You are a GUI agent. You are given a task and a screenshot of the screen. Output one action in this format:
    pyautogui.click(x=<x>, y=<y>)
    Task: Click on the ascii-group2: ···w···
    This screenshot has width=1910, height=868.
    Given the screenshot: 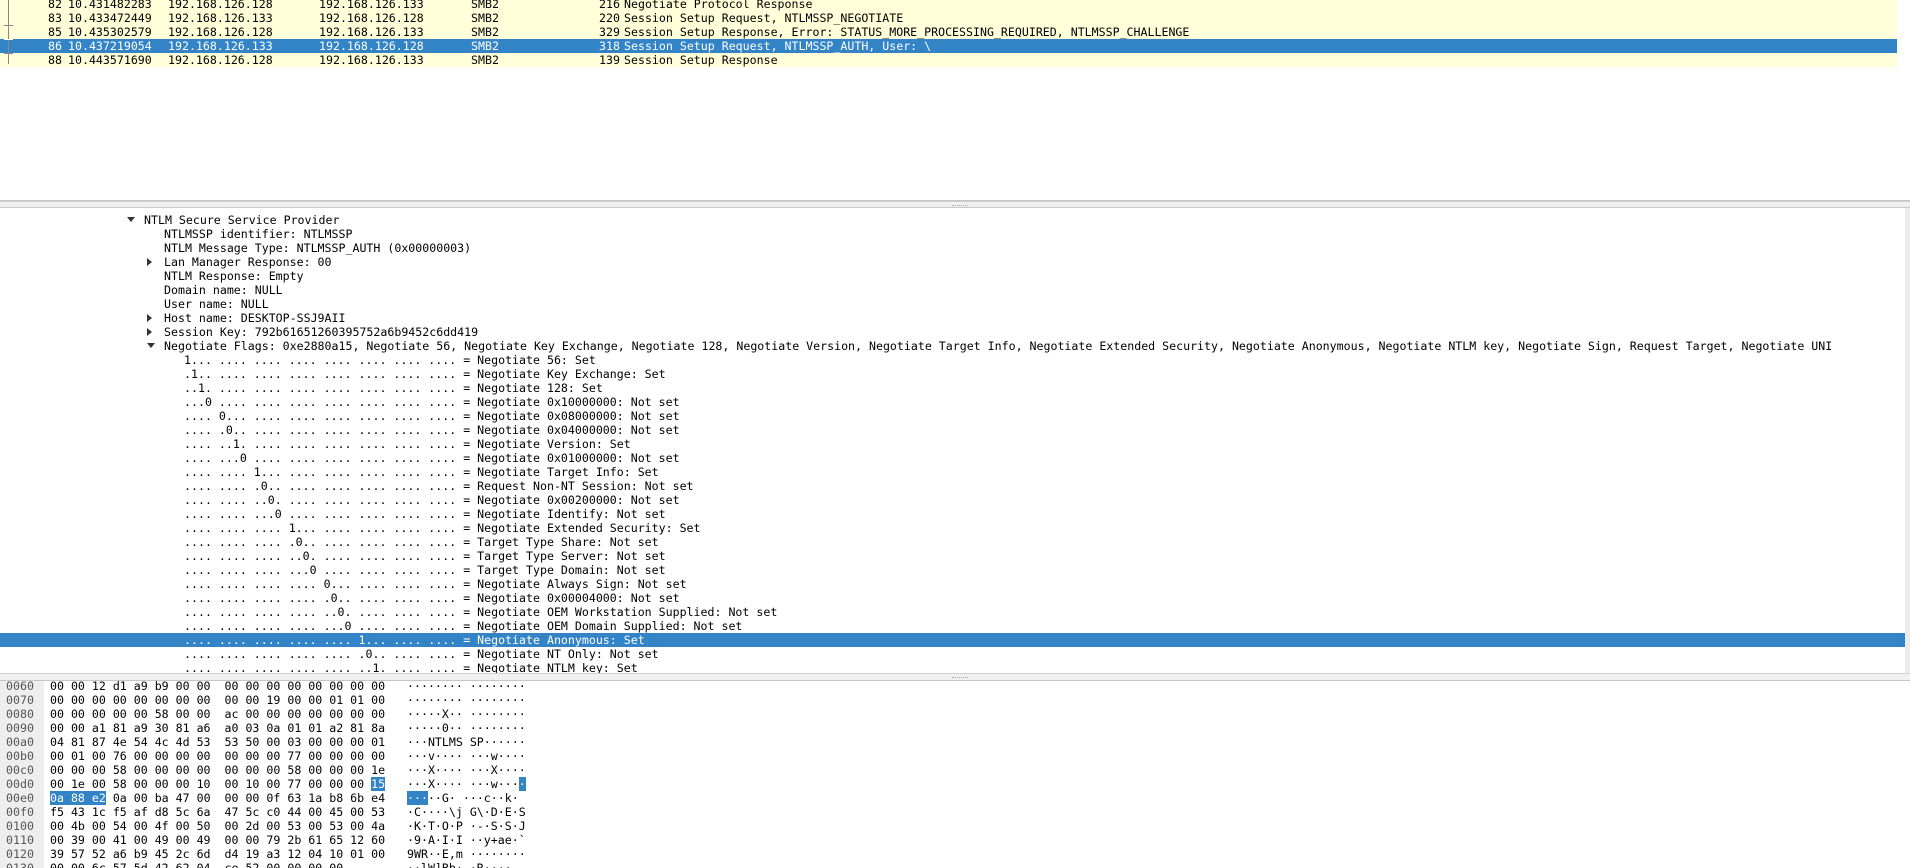 What is the action you would take?
    pyautogui.click(x=494, y=784)
    